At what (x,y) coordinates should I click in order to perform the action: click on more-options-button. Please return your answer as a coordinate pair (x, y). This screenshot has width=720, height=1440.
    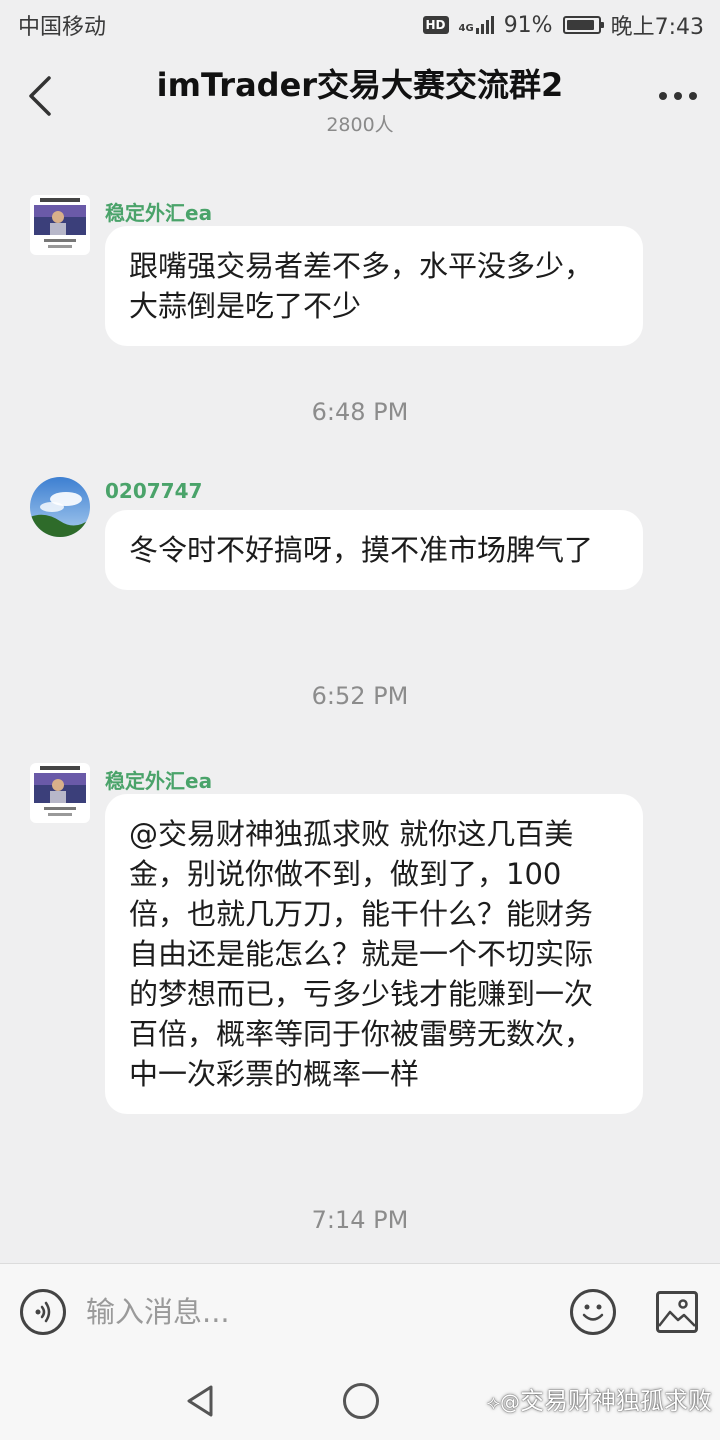
    Looking at the image, I should click on (678, 96).